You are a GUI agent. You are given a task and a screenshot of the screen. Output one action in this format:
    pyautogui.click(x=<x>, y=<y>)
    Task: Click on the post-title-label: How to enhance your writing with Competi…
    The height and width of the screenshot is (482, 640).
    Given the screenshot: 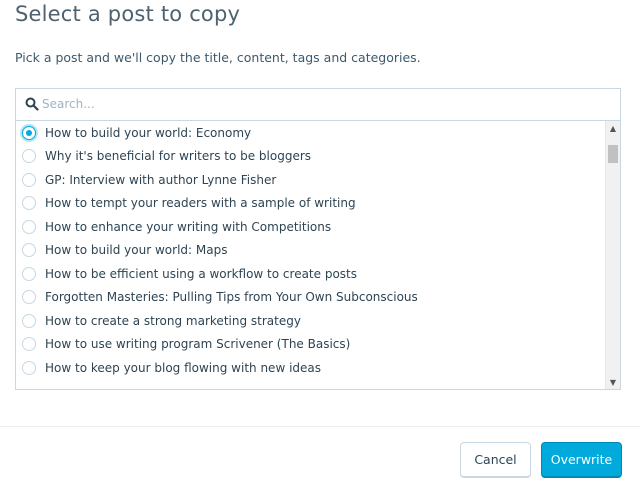 What is the action you would take?
    pyautogui.click(x=188, y=226)
    